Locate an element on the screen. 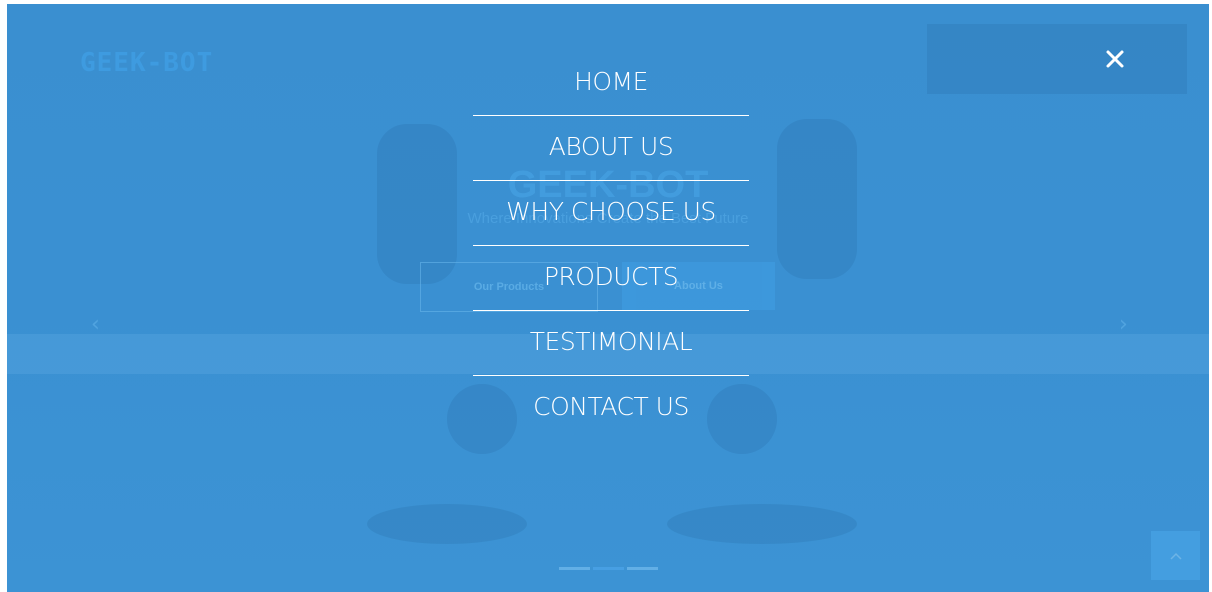 The width and height of the screenshot is (1212, 592). carousel-prev-icon: ‹ is located at coordinates (95, 324).